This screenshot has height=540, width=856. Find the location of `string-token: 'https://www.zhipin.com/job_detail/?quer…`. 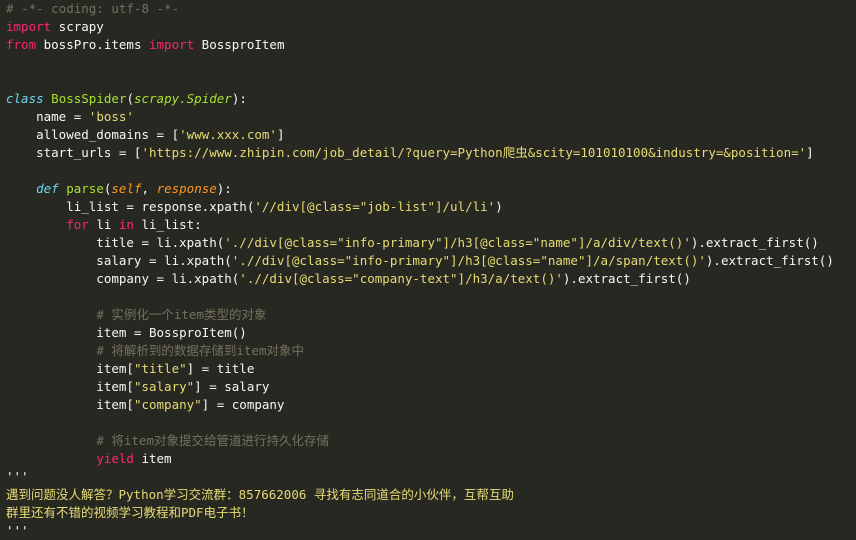

string-token: 'https://www.zhipin.com/job_detail/?quer… is located at coordinates (474, 152).